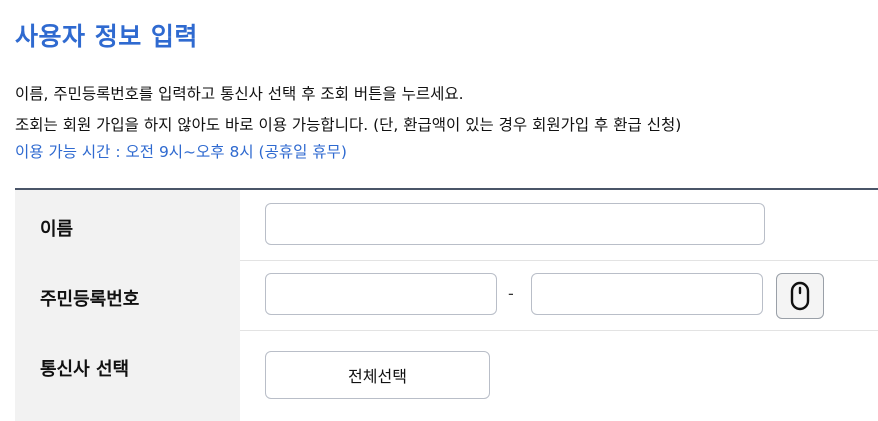 Image resolution: width=878 pixels, height=421 pixels. I want to click on name-label: 이름, so click(57, 229).